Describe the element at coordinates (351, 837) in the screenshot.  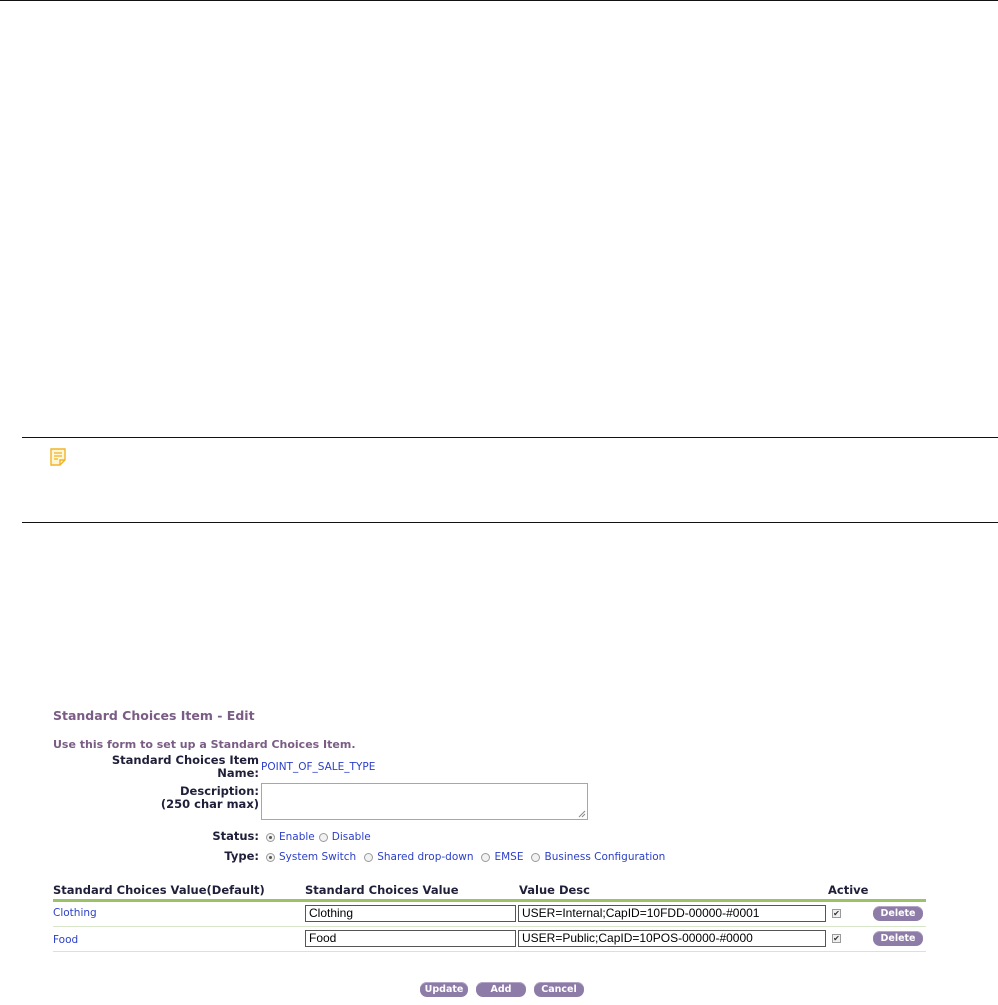
I see `status-disable-label: Disable` at that location.